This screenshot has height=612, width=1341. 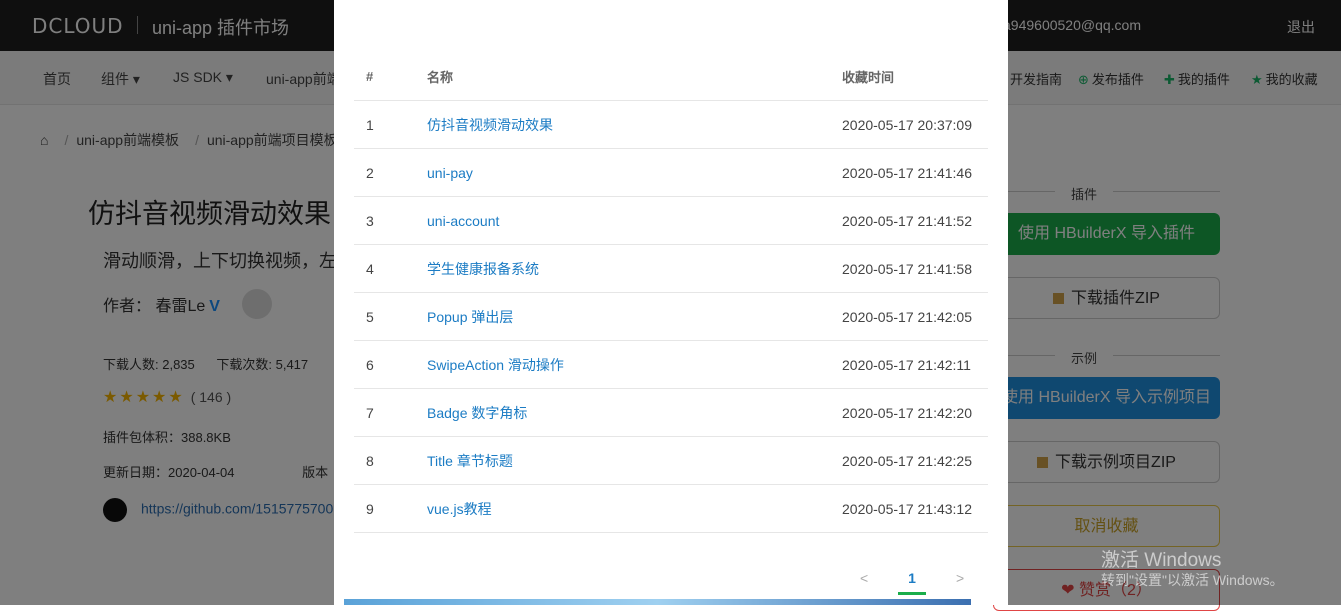 I want to click on row-favorite-time: 2020-05-17 21:42:05, so click(x=915, y=316).